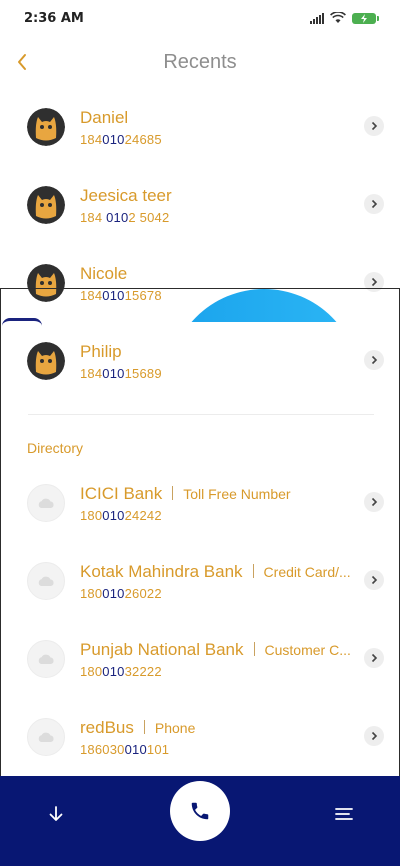  I want to click on status-bar: 2:36 AM, so click(200, 18).